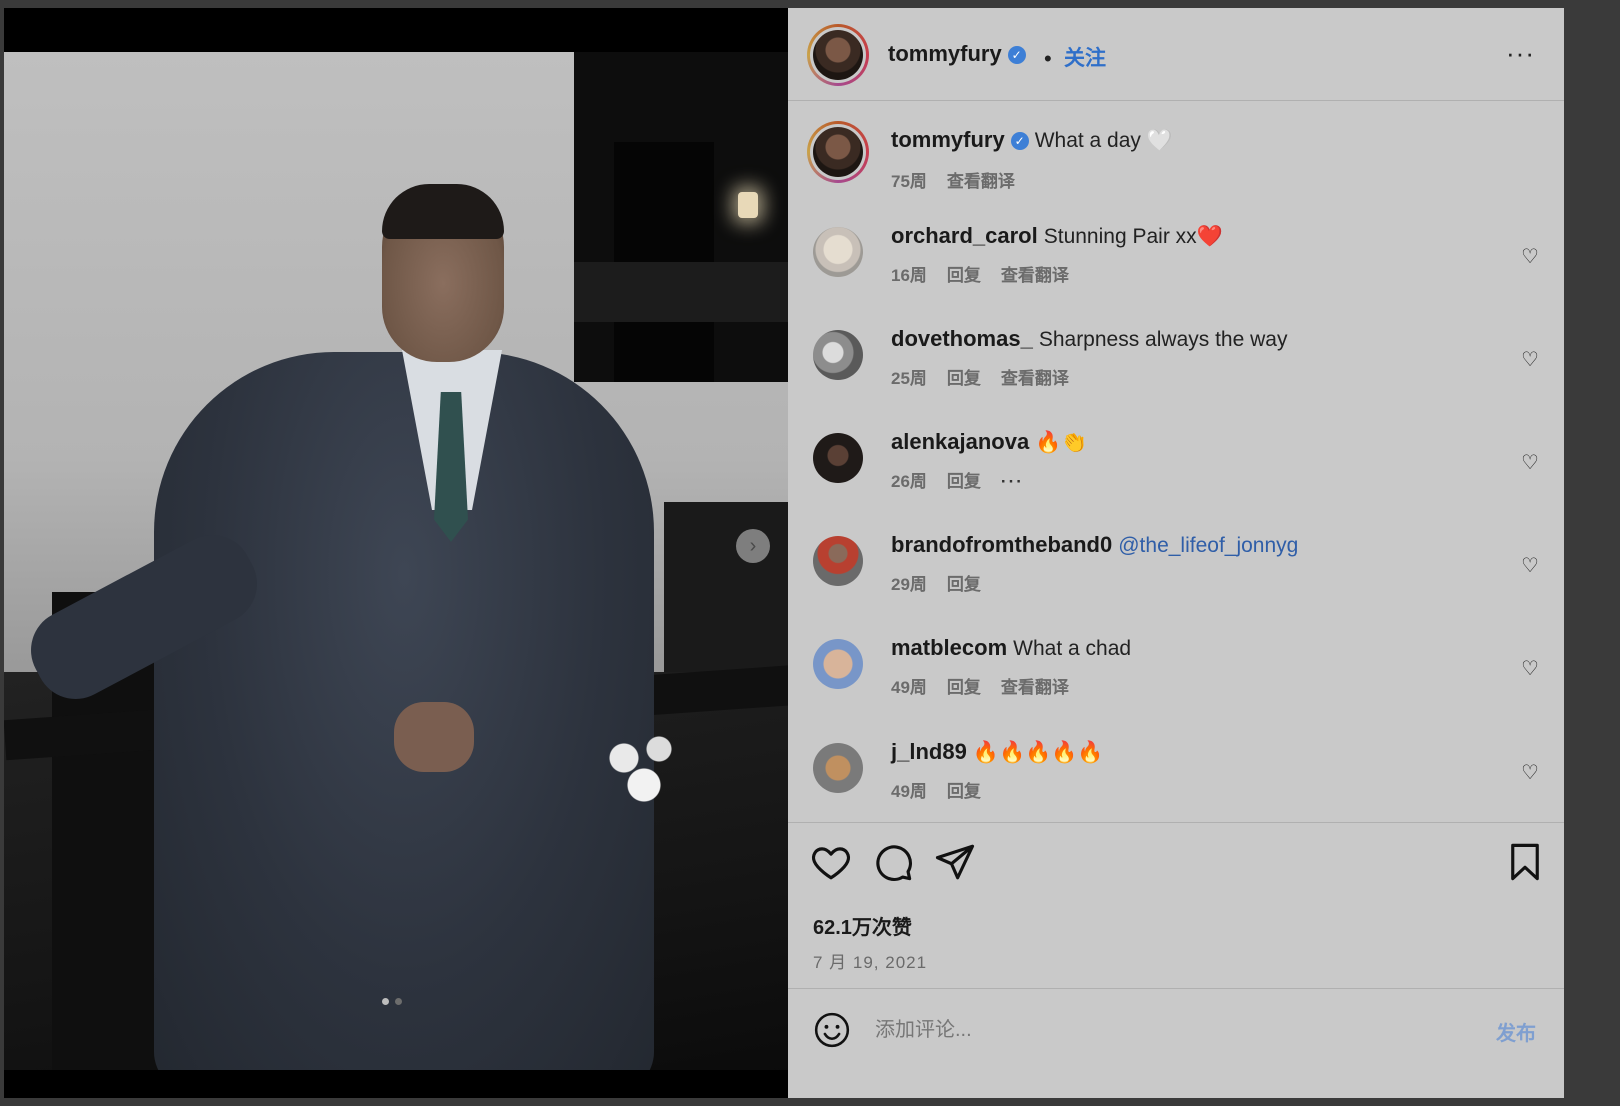  I want to click on person-hair, so click(443, 211).